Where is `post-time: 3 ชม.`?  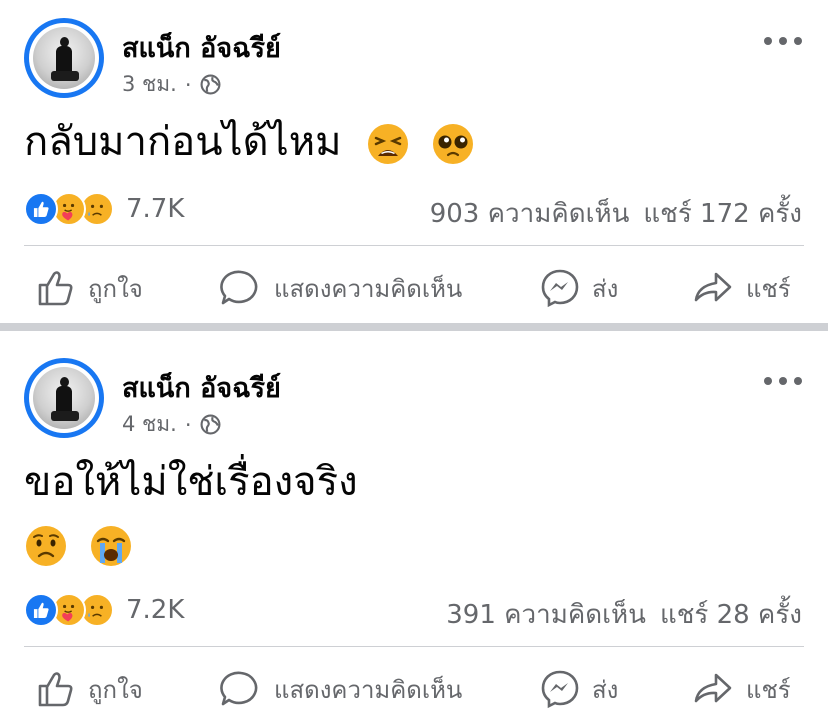
post-time: 3 ชม. is located at coordinates (149, 84).